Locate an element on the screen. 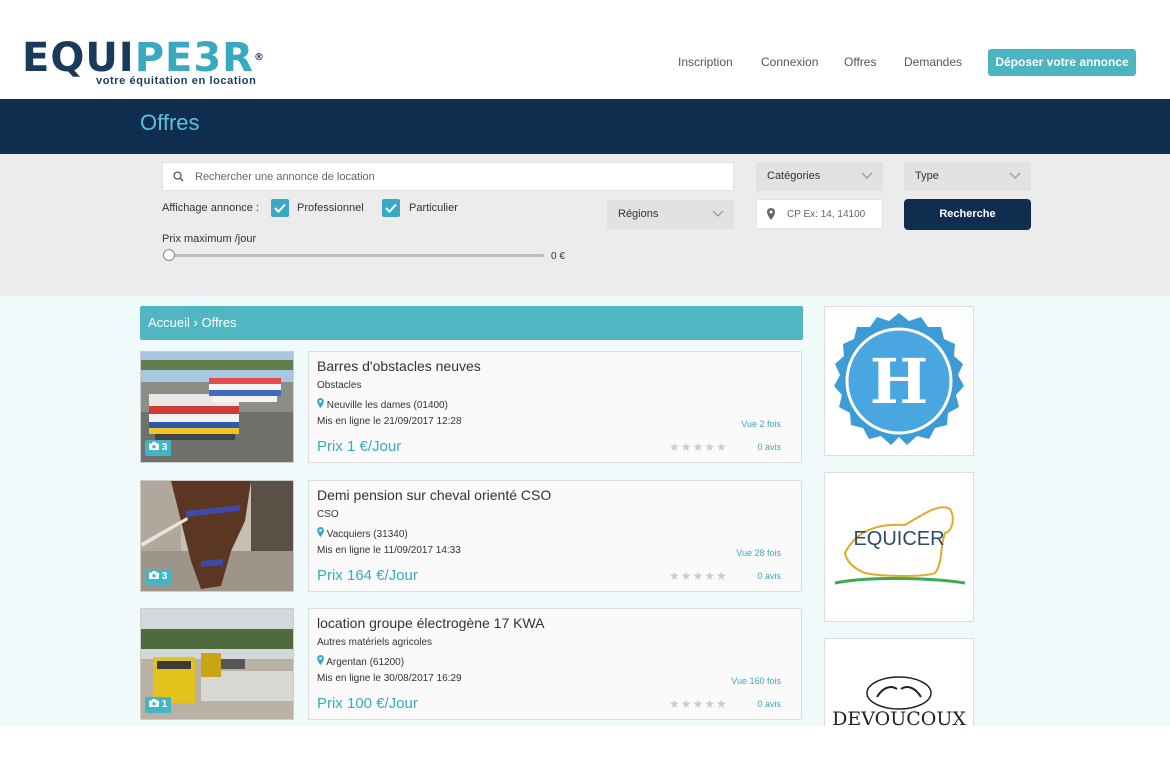  equicer-text: EQUICER is located at coordinates (898, 539).